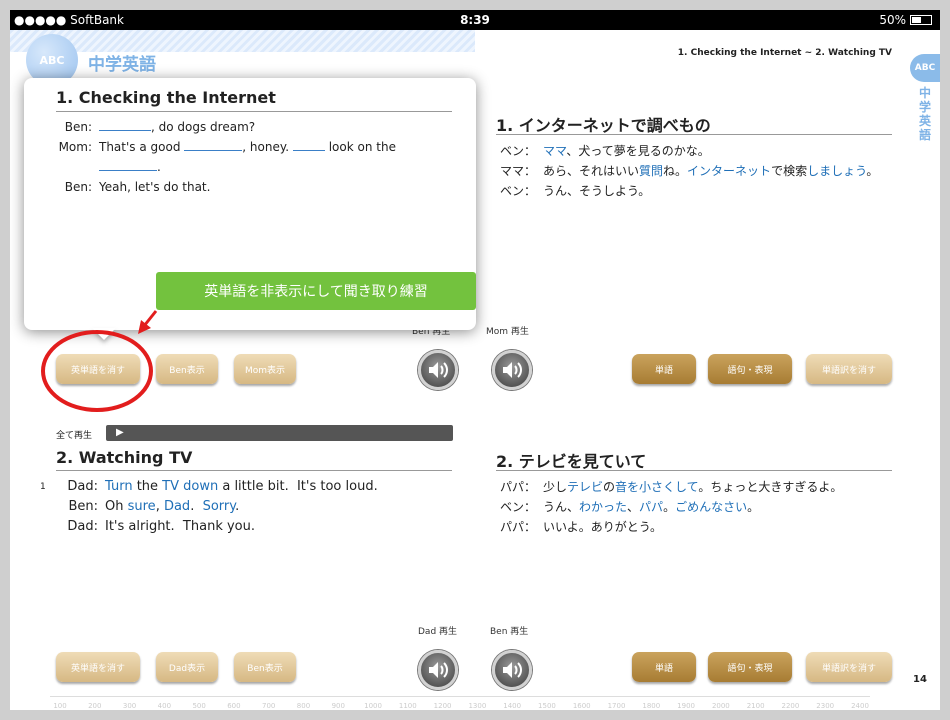 The height and width of the screenshot is (720, 950). What do you see at coordinates (651, 171) in the screenshot?
I see `highlighted-word: 質問` at bounding box center [651, 171].